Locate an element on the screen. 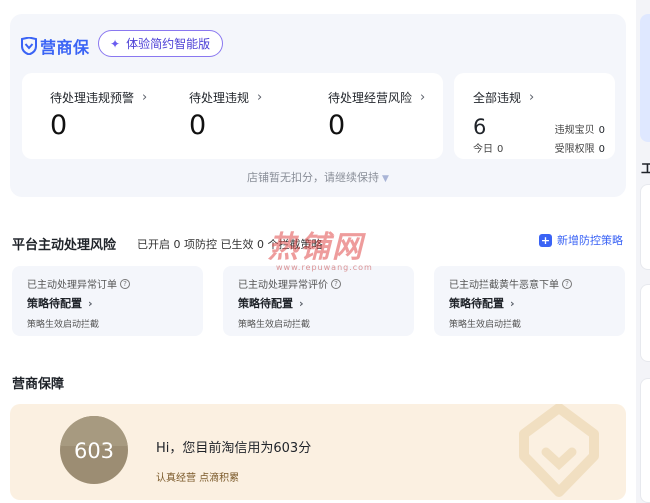 The width and height of the screenshot is (650, 503). risk-card-scalper-orders: 已主动拦截黄牛恶意下单? 策略待配置 › 策略生效启动拦截 is located at coordinates (529, 301).